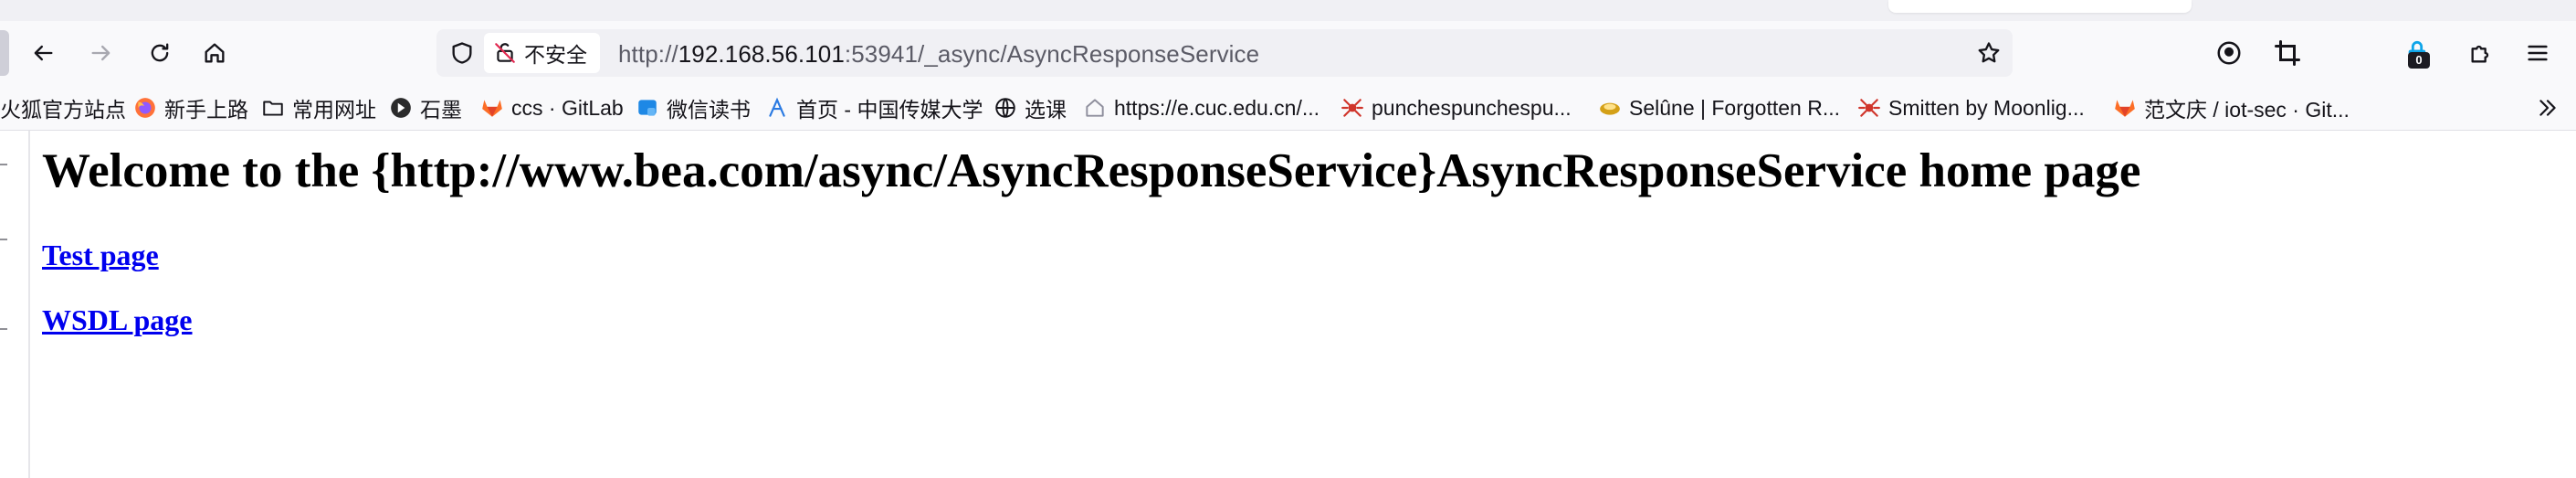 The width and height of the screenshot is (2576, 478). What do you see at coordinates (334, 110) in the screenshot?
I see `bookmark-label: 常用网址` at bounding box center [334, 110].